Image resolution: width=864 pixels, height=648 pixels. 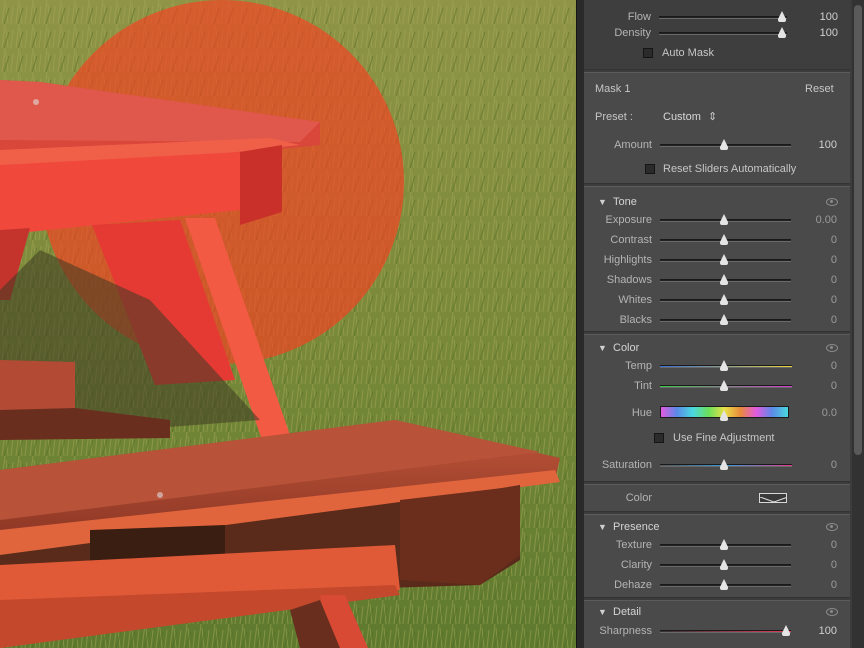 I want to click on tone-collapse-icon: ▼, so click(x=602, y=202).